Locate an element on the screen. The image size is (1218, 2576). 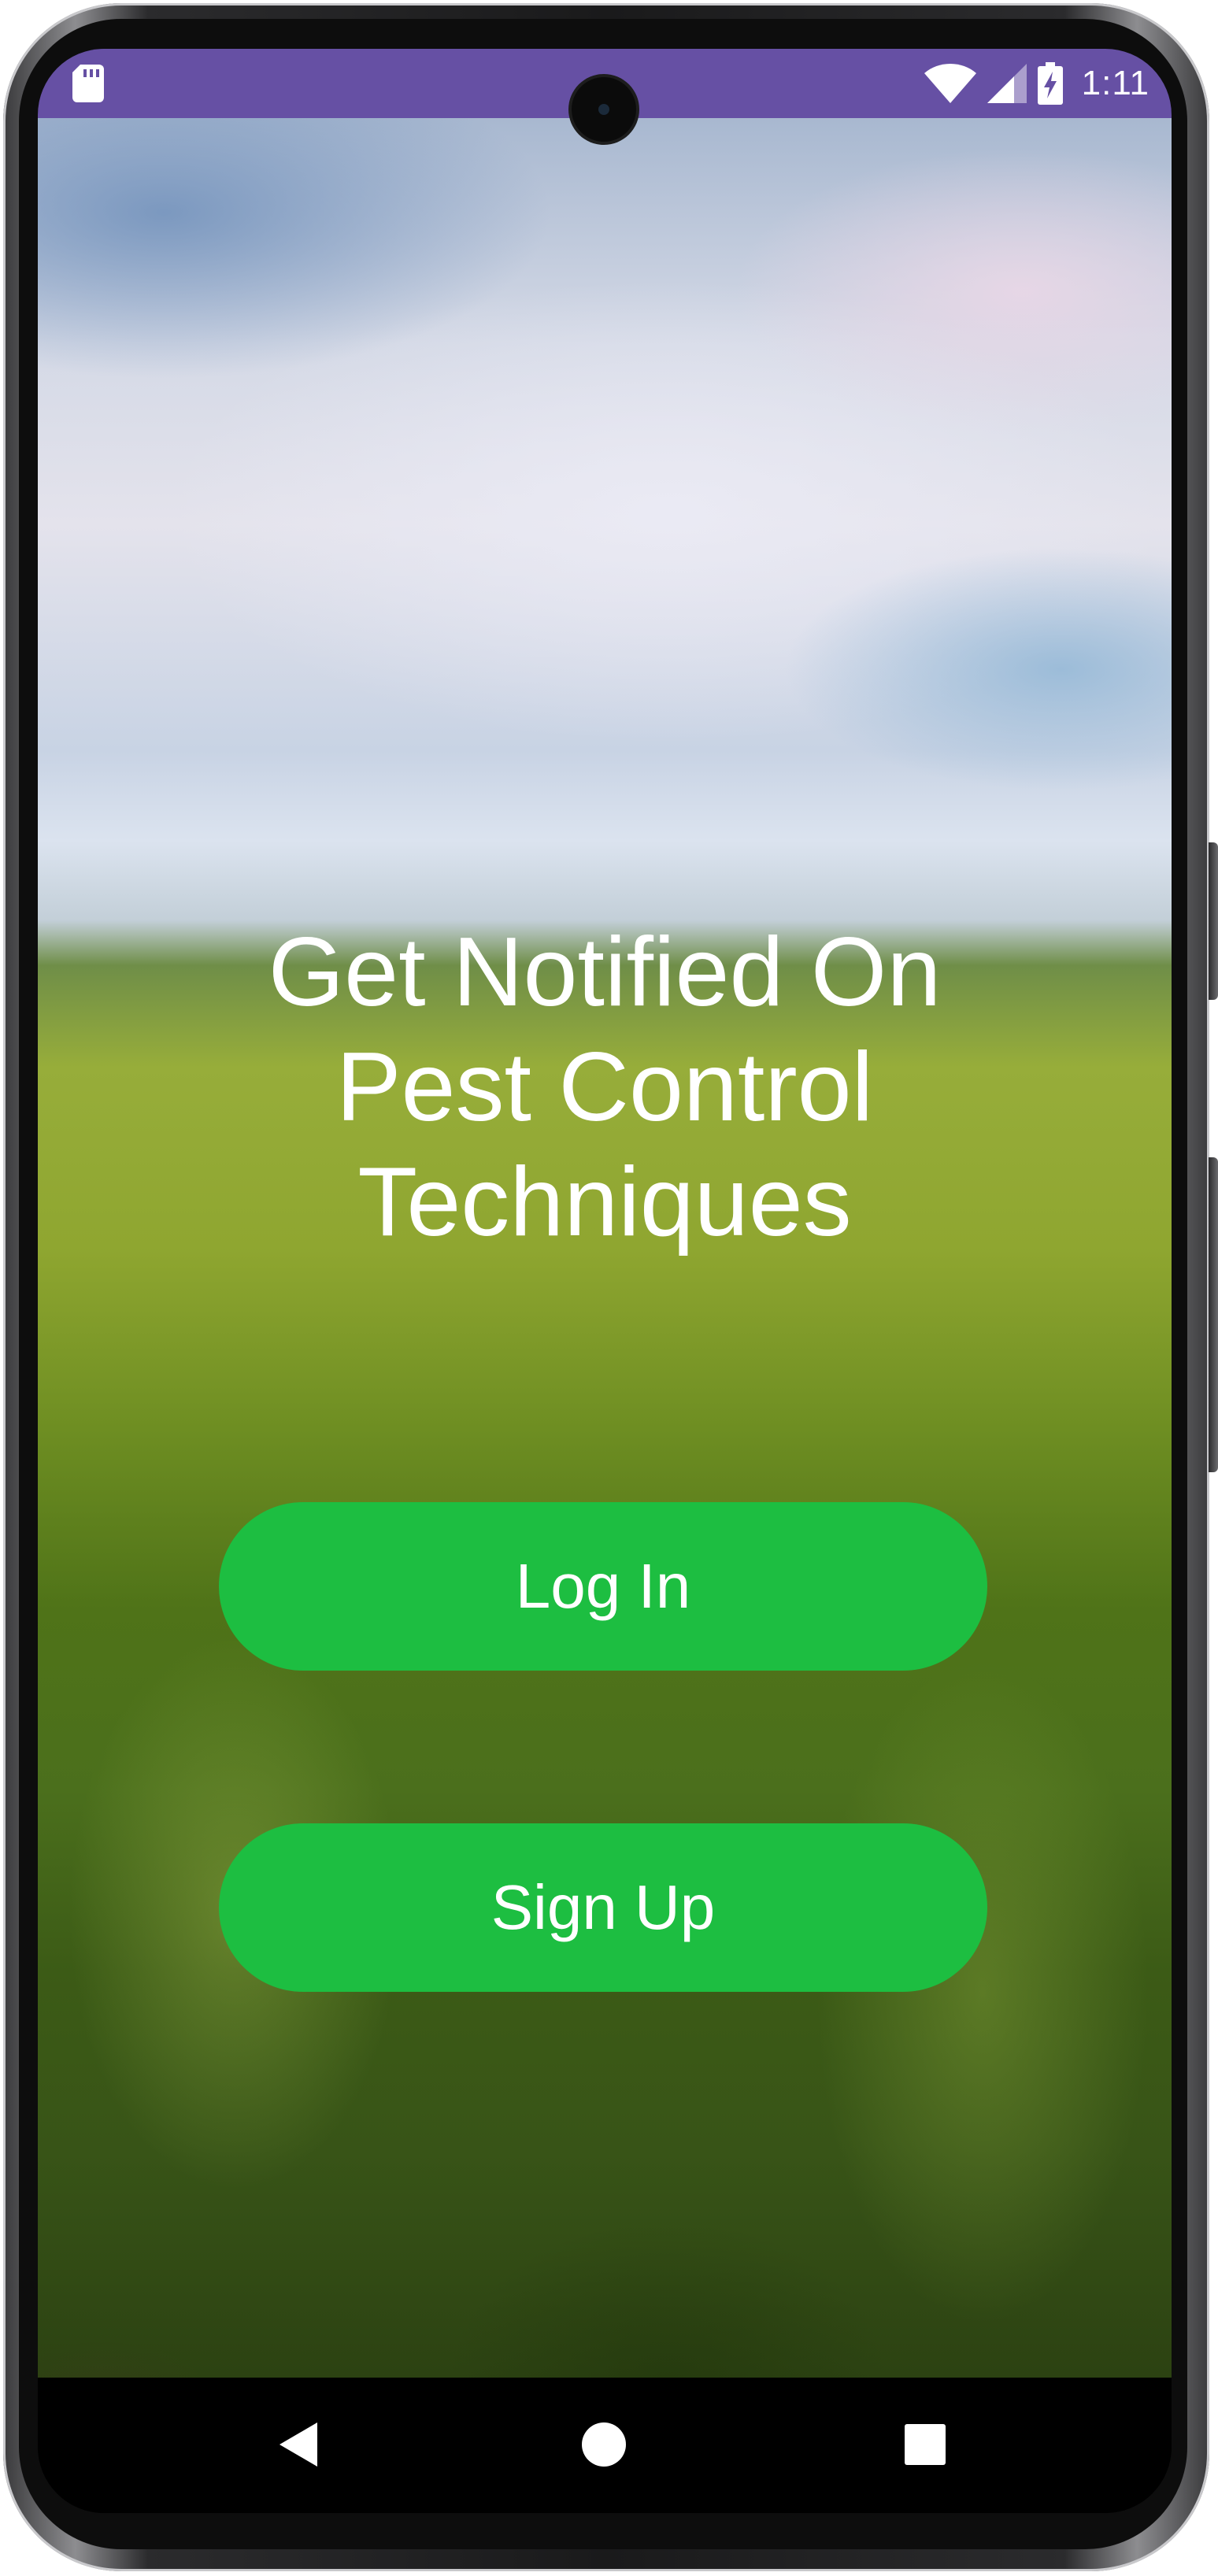
home-icon is located at coordinates (604, 2444).